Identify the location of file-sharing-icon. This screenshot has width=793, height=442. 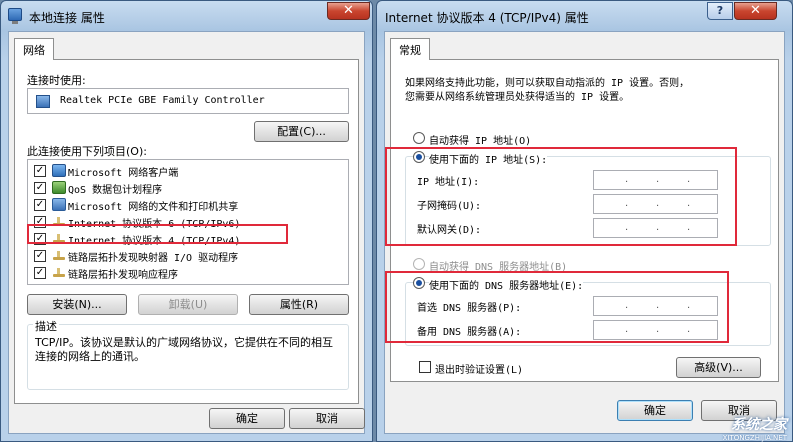
(59, 204).